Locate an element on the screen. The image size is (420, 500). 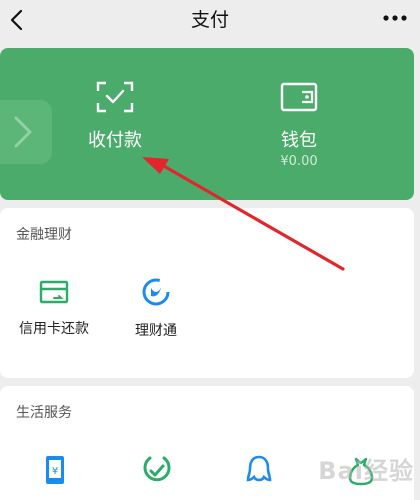
phone-recharge-icon: ¥ is located at coordinates (55, 470).